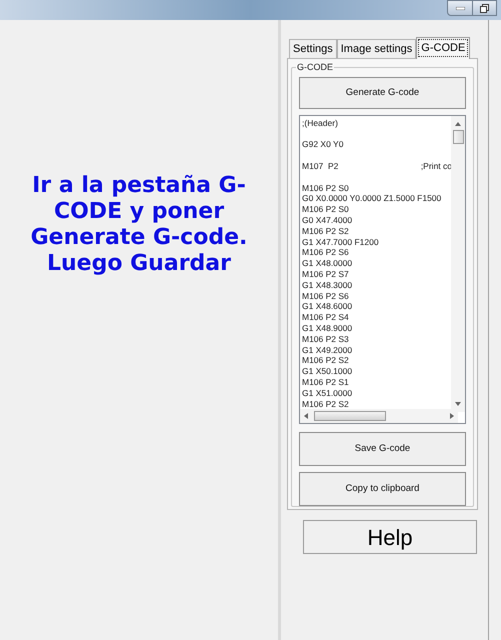 The width and height of the screenshot is (501, 640). I want to click on code-line: G1 X51.0000, so click(327, 393).